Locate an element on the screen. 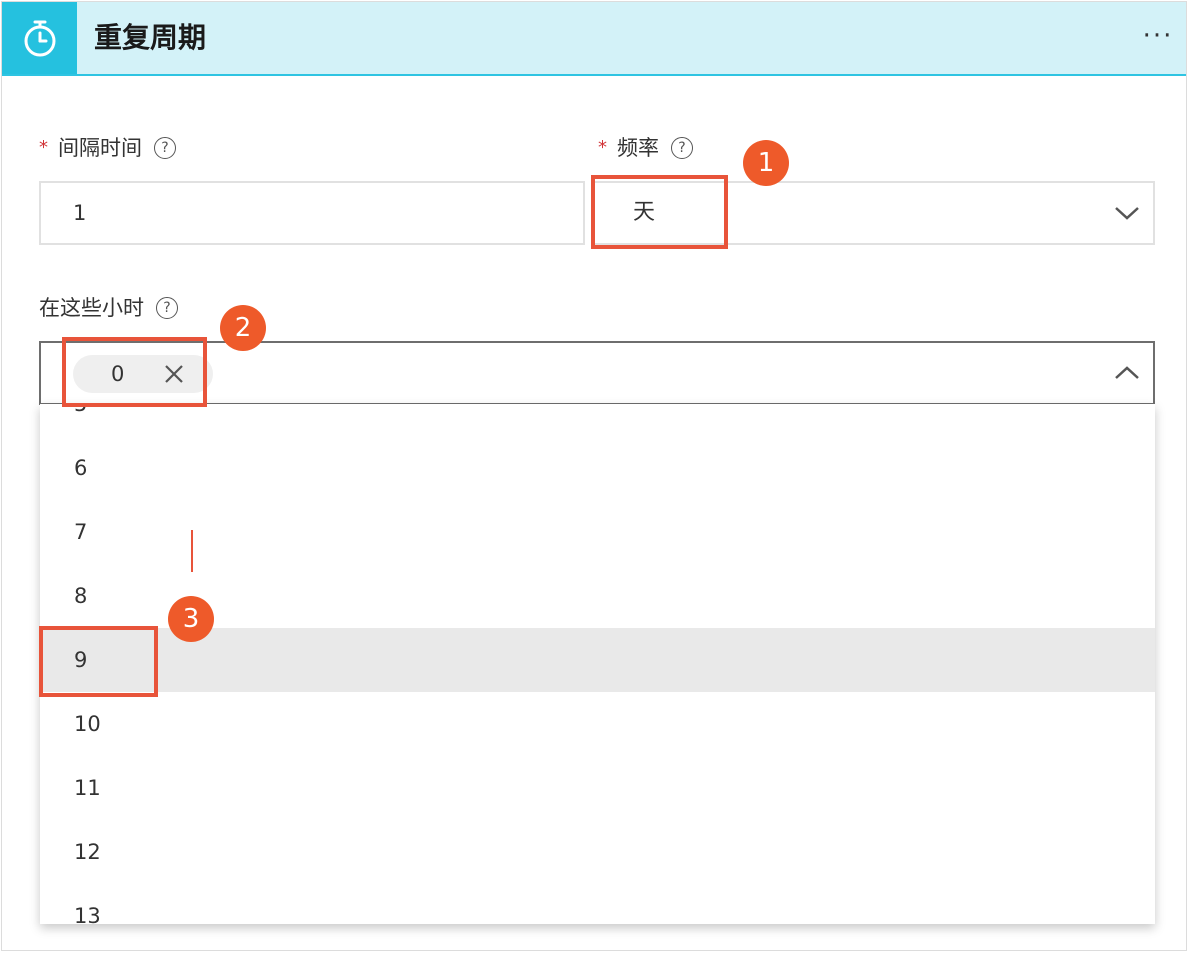 The image size is (1190, 954). stopwatch-icon is located at coordinates (39, 38).